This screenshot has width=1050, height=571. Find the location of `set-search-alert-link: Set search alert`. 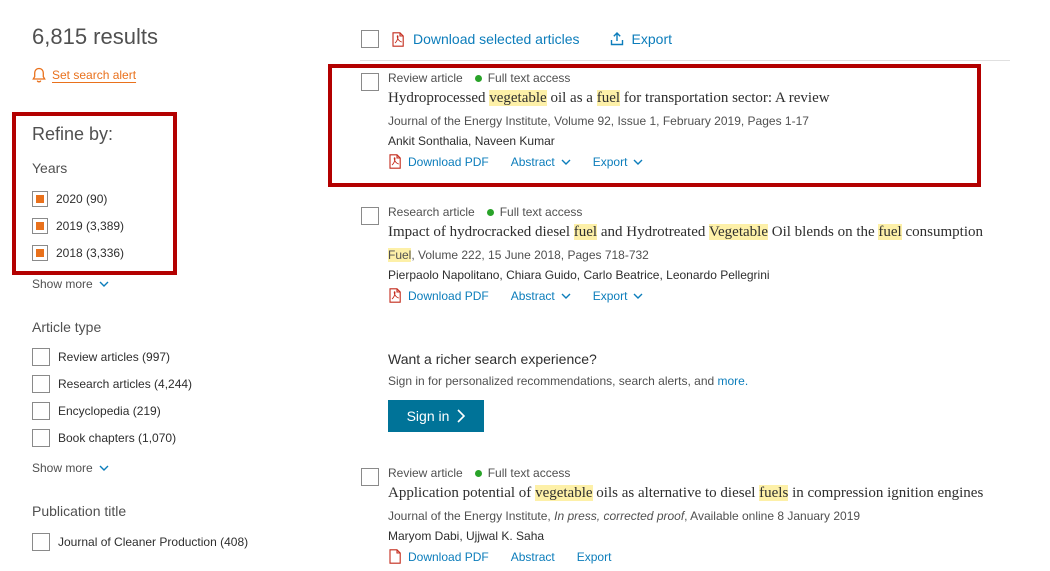

set-search-alert-link: Set search alert is located at coordinates (84, 75).